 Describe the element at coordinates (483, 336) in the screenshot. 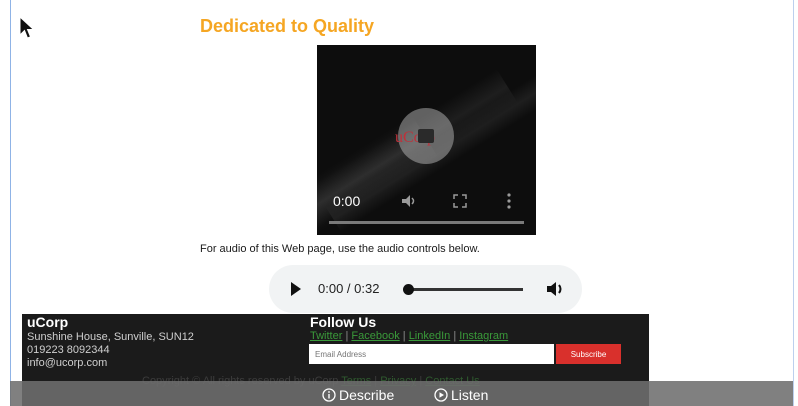

I see `instagram-link: Instagram` at that location.